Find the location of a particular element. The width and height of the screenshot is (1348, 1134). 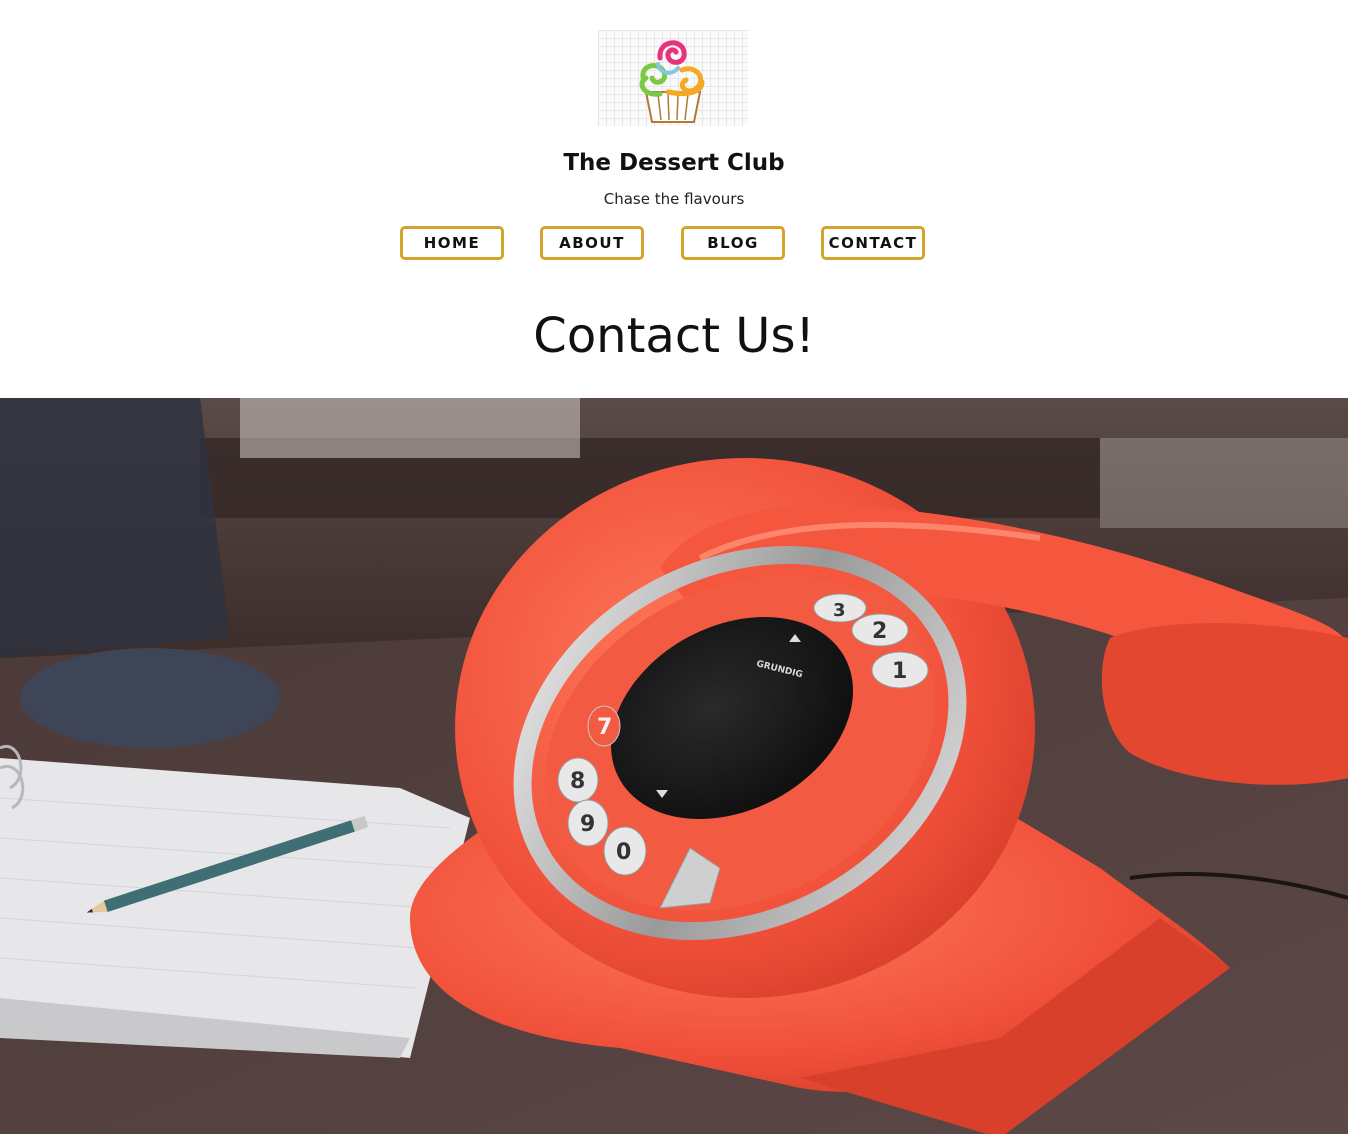

dial-key: 3 is located at coordinates (840, 608).